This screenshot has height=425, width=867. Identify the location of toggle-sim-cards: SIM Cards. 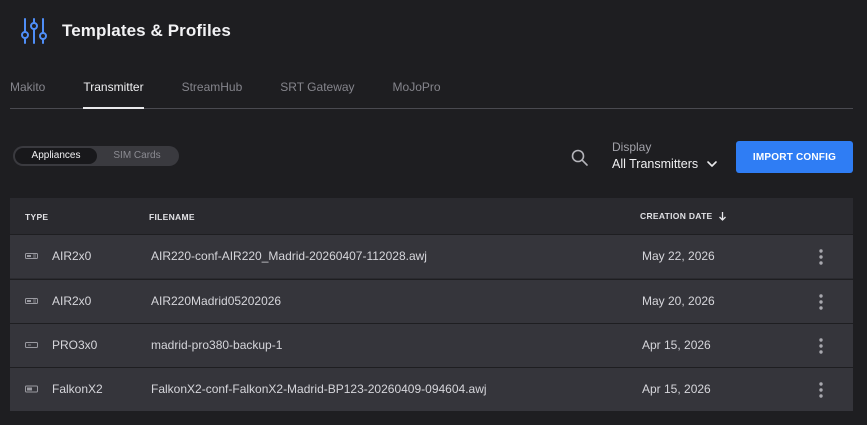
(137, 156).